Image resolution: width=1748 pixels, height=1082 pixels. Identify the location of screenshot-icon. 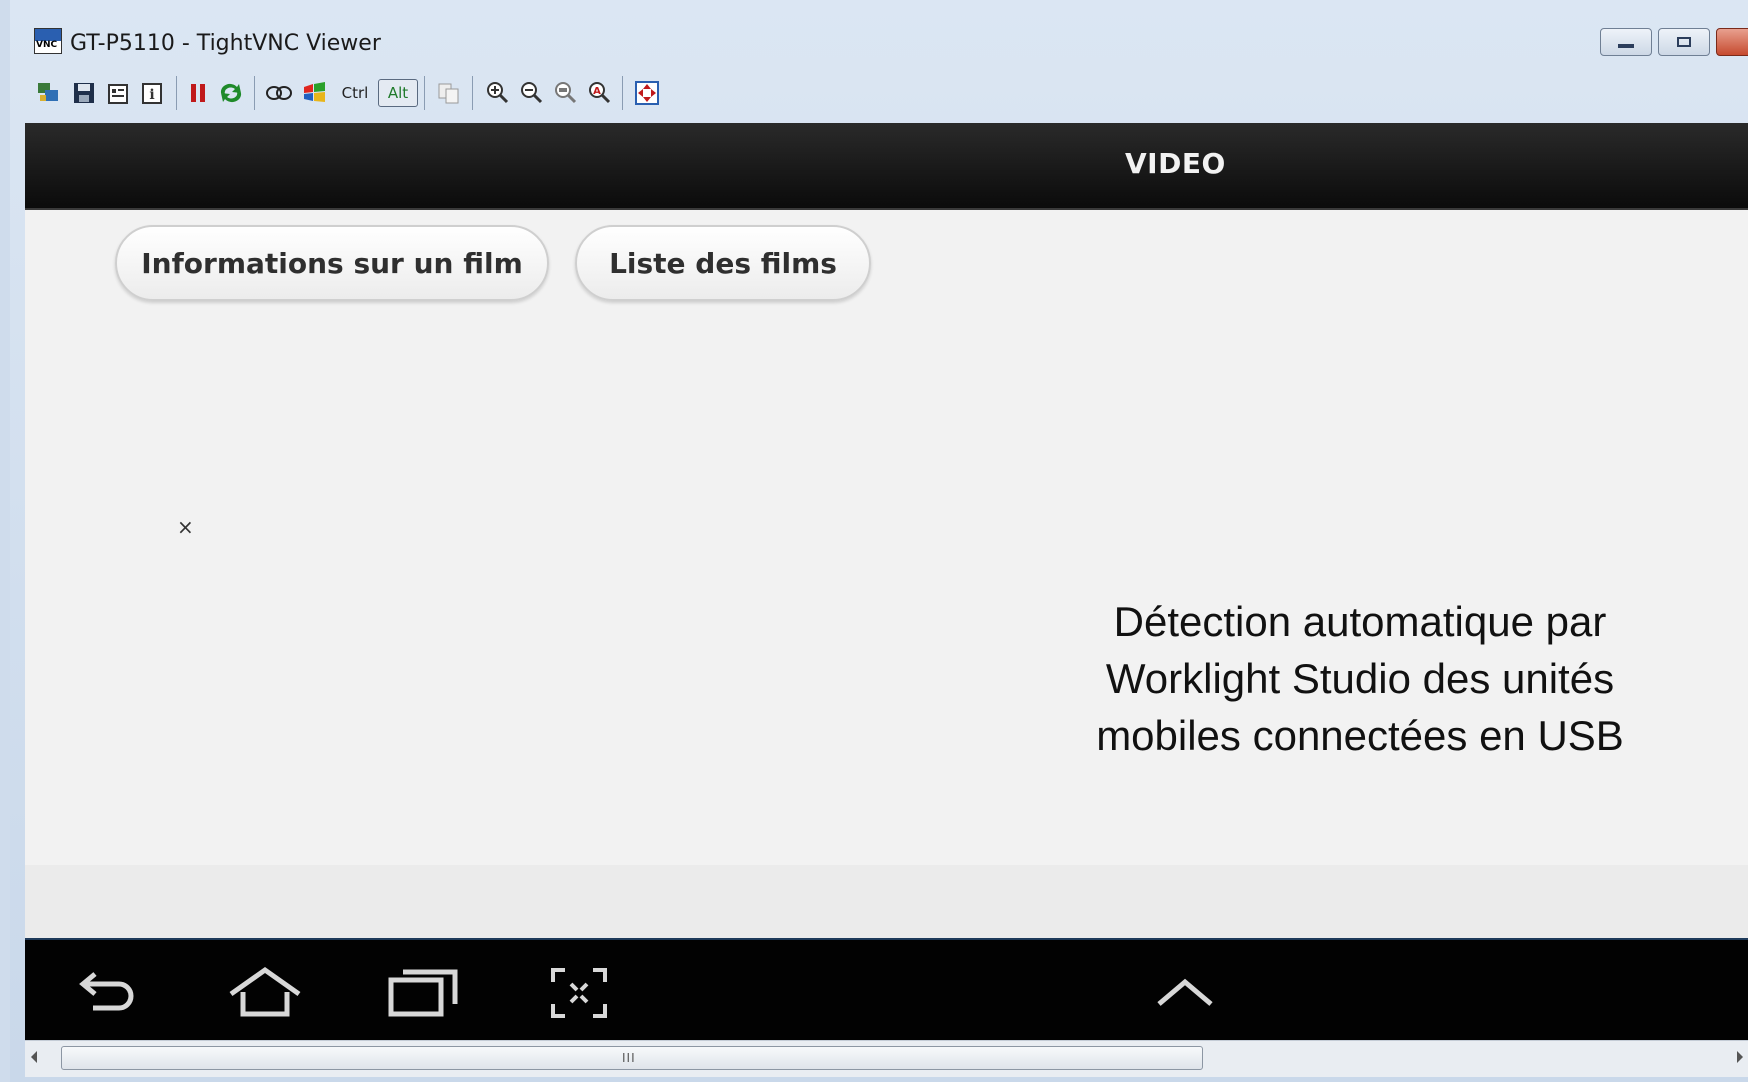
(579, 995).